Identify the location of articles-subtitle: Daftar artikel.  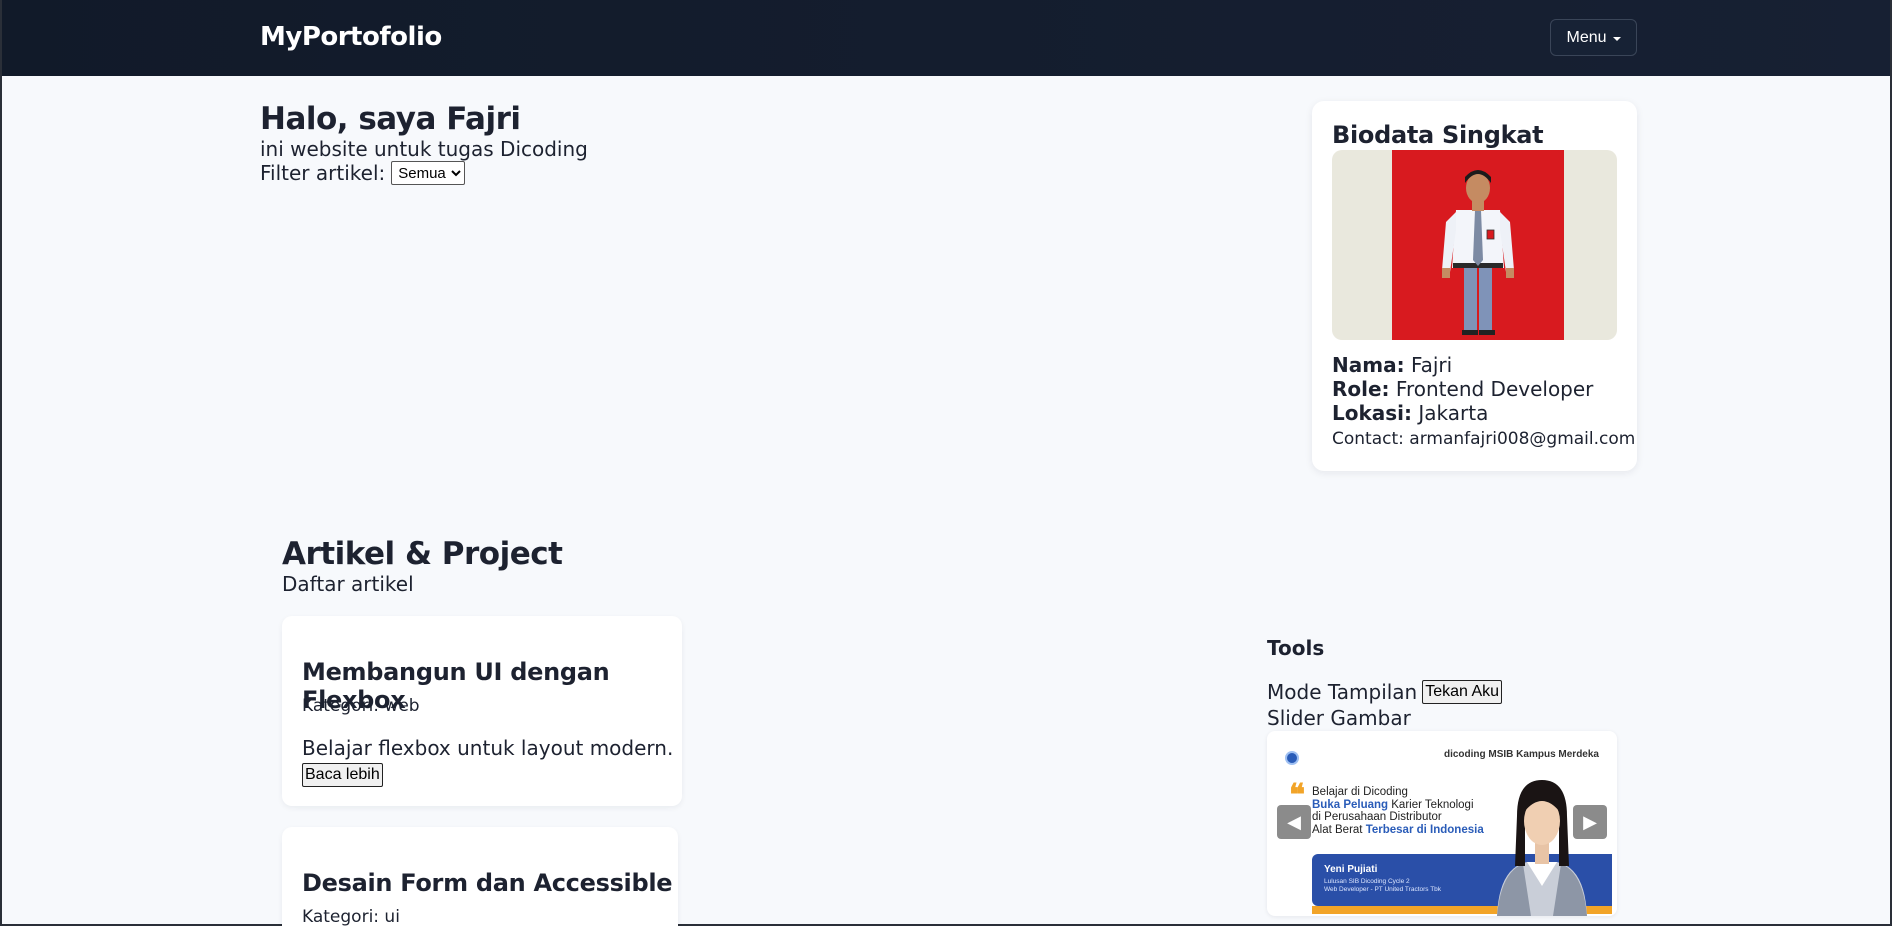
(348, 584).